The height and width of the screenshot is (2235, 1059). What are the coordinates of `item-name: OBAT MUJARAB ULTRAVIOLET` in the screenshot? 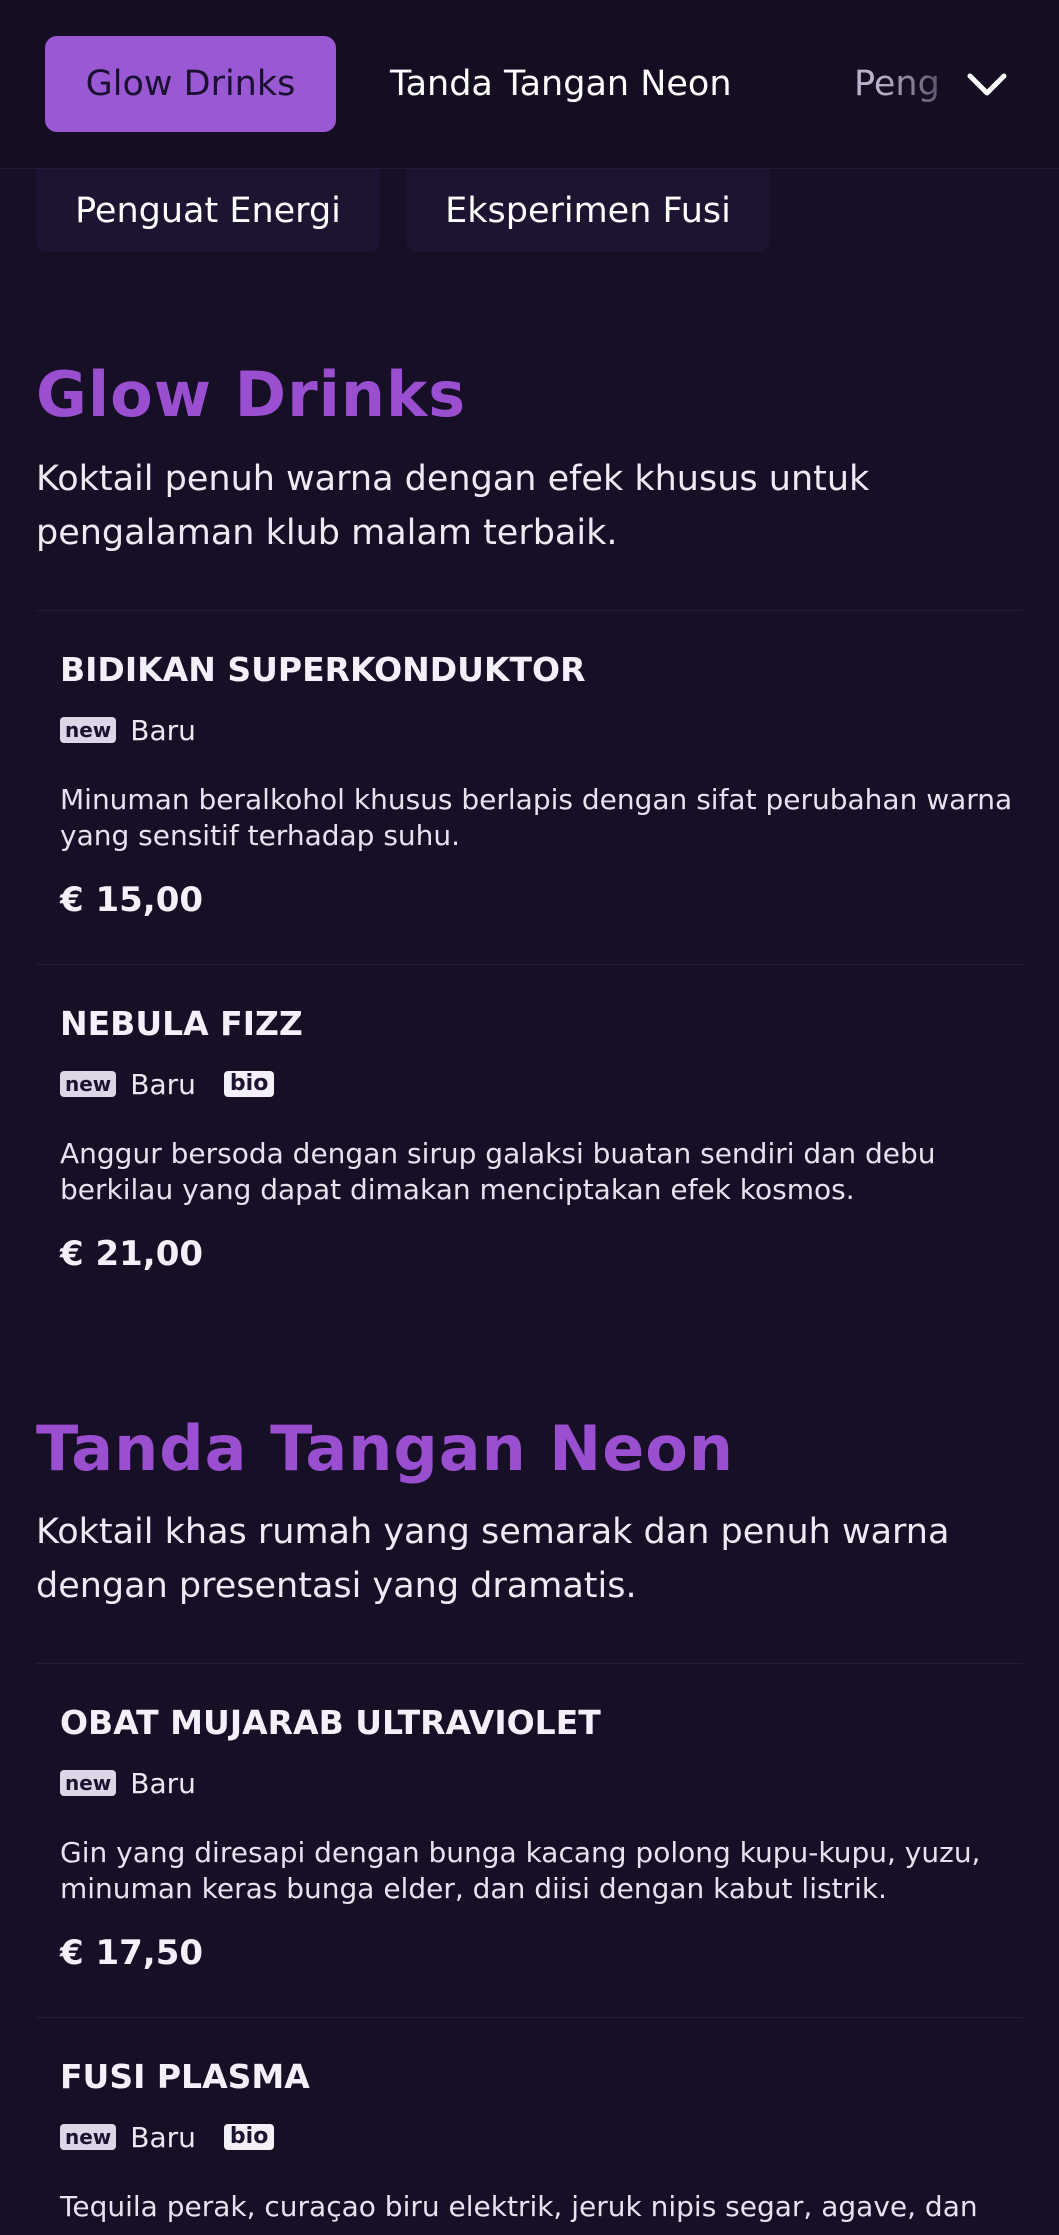 It's located at (330, 1722).